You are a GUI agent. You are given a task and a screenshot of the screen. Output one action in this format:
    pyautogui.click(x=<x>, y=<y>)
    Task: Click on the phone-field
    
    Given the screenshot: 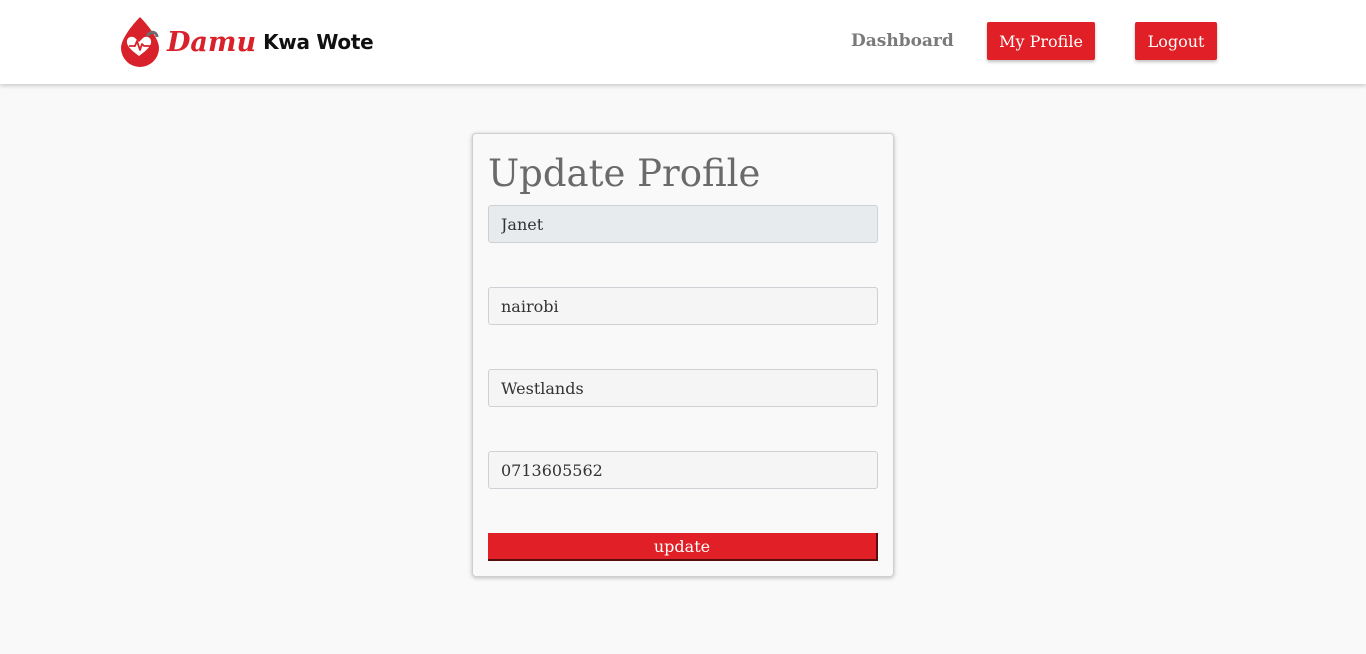 What is the action you would take?
    pyautogui.click(x=683, y=470)
    